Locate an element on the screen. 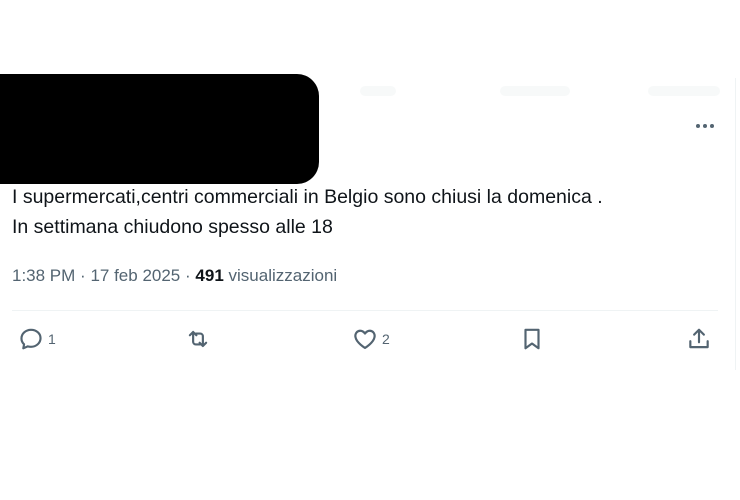 The width and height of the screenshot is (740, 500). timeline-border is located at coordinates (735, 224).